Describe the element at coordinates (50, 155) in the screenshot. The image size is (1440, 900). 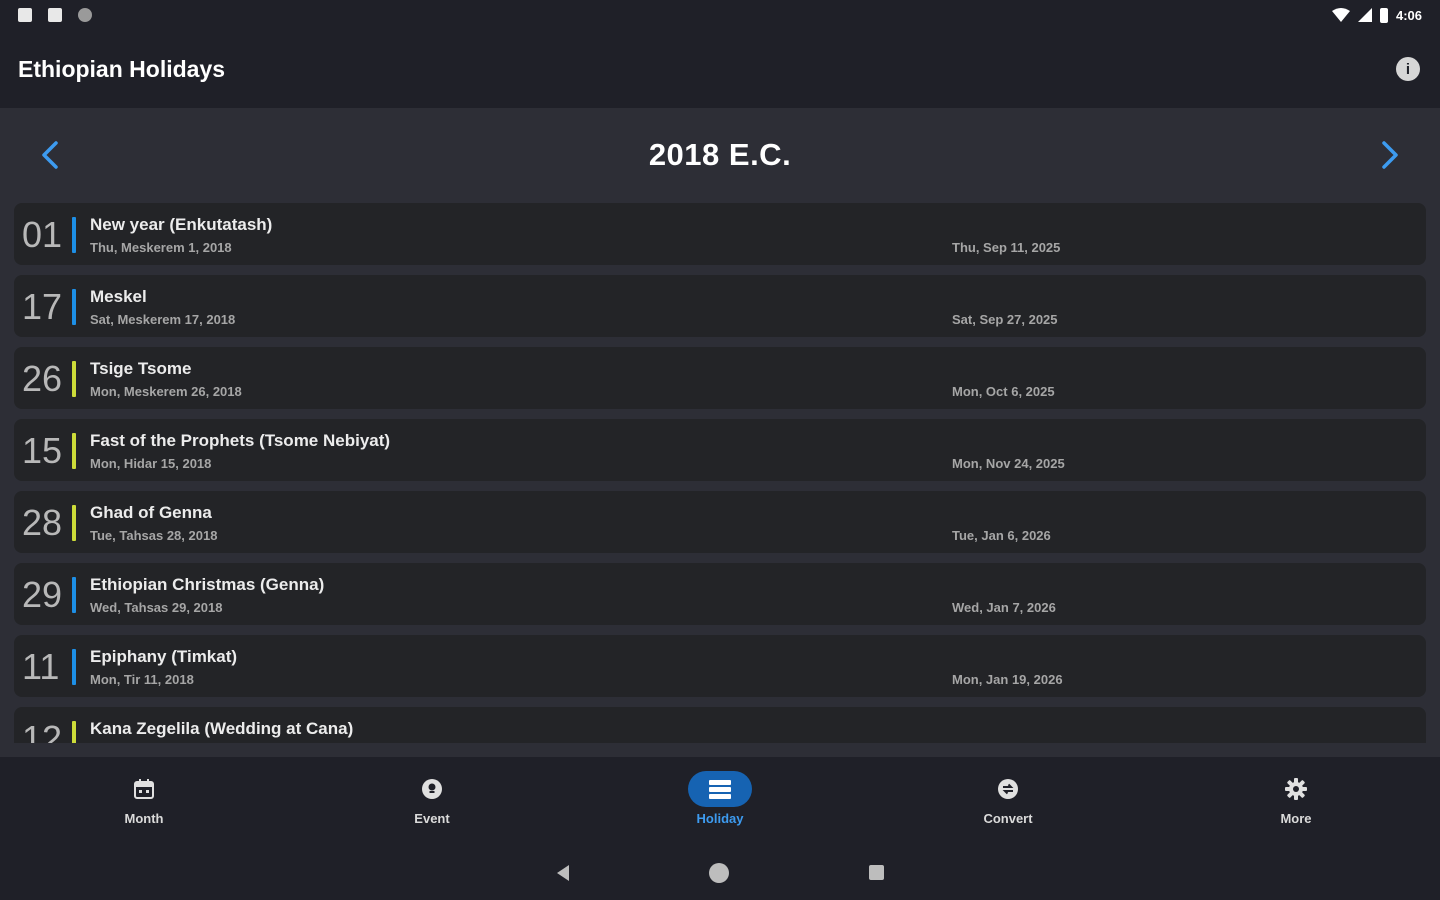
I see `chevron-left-icon` at that location.